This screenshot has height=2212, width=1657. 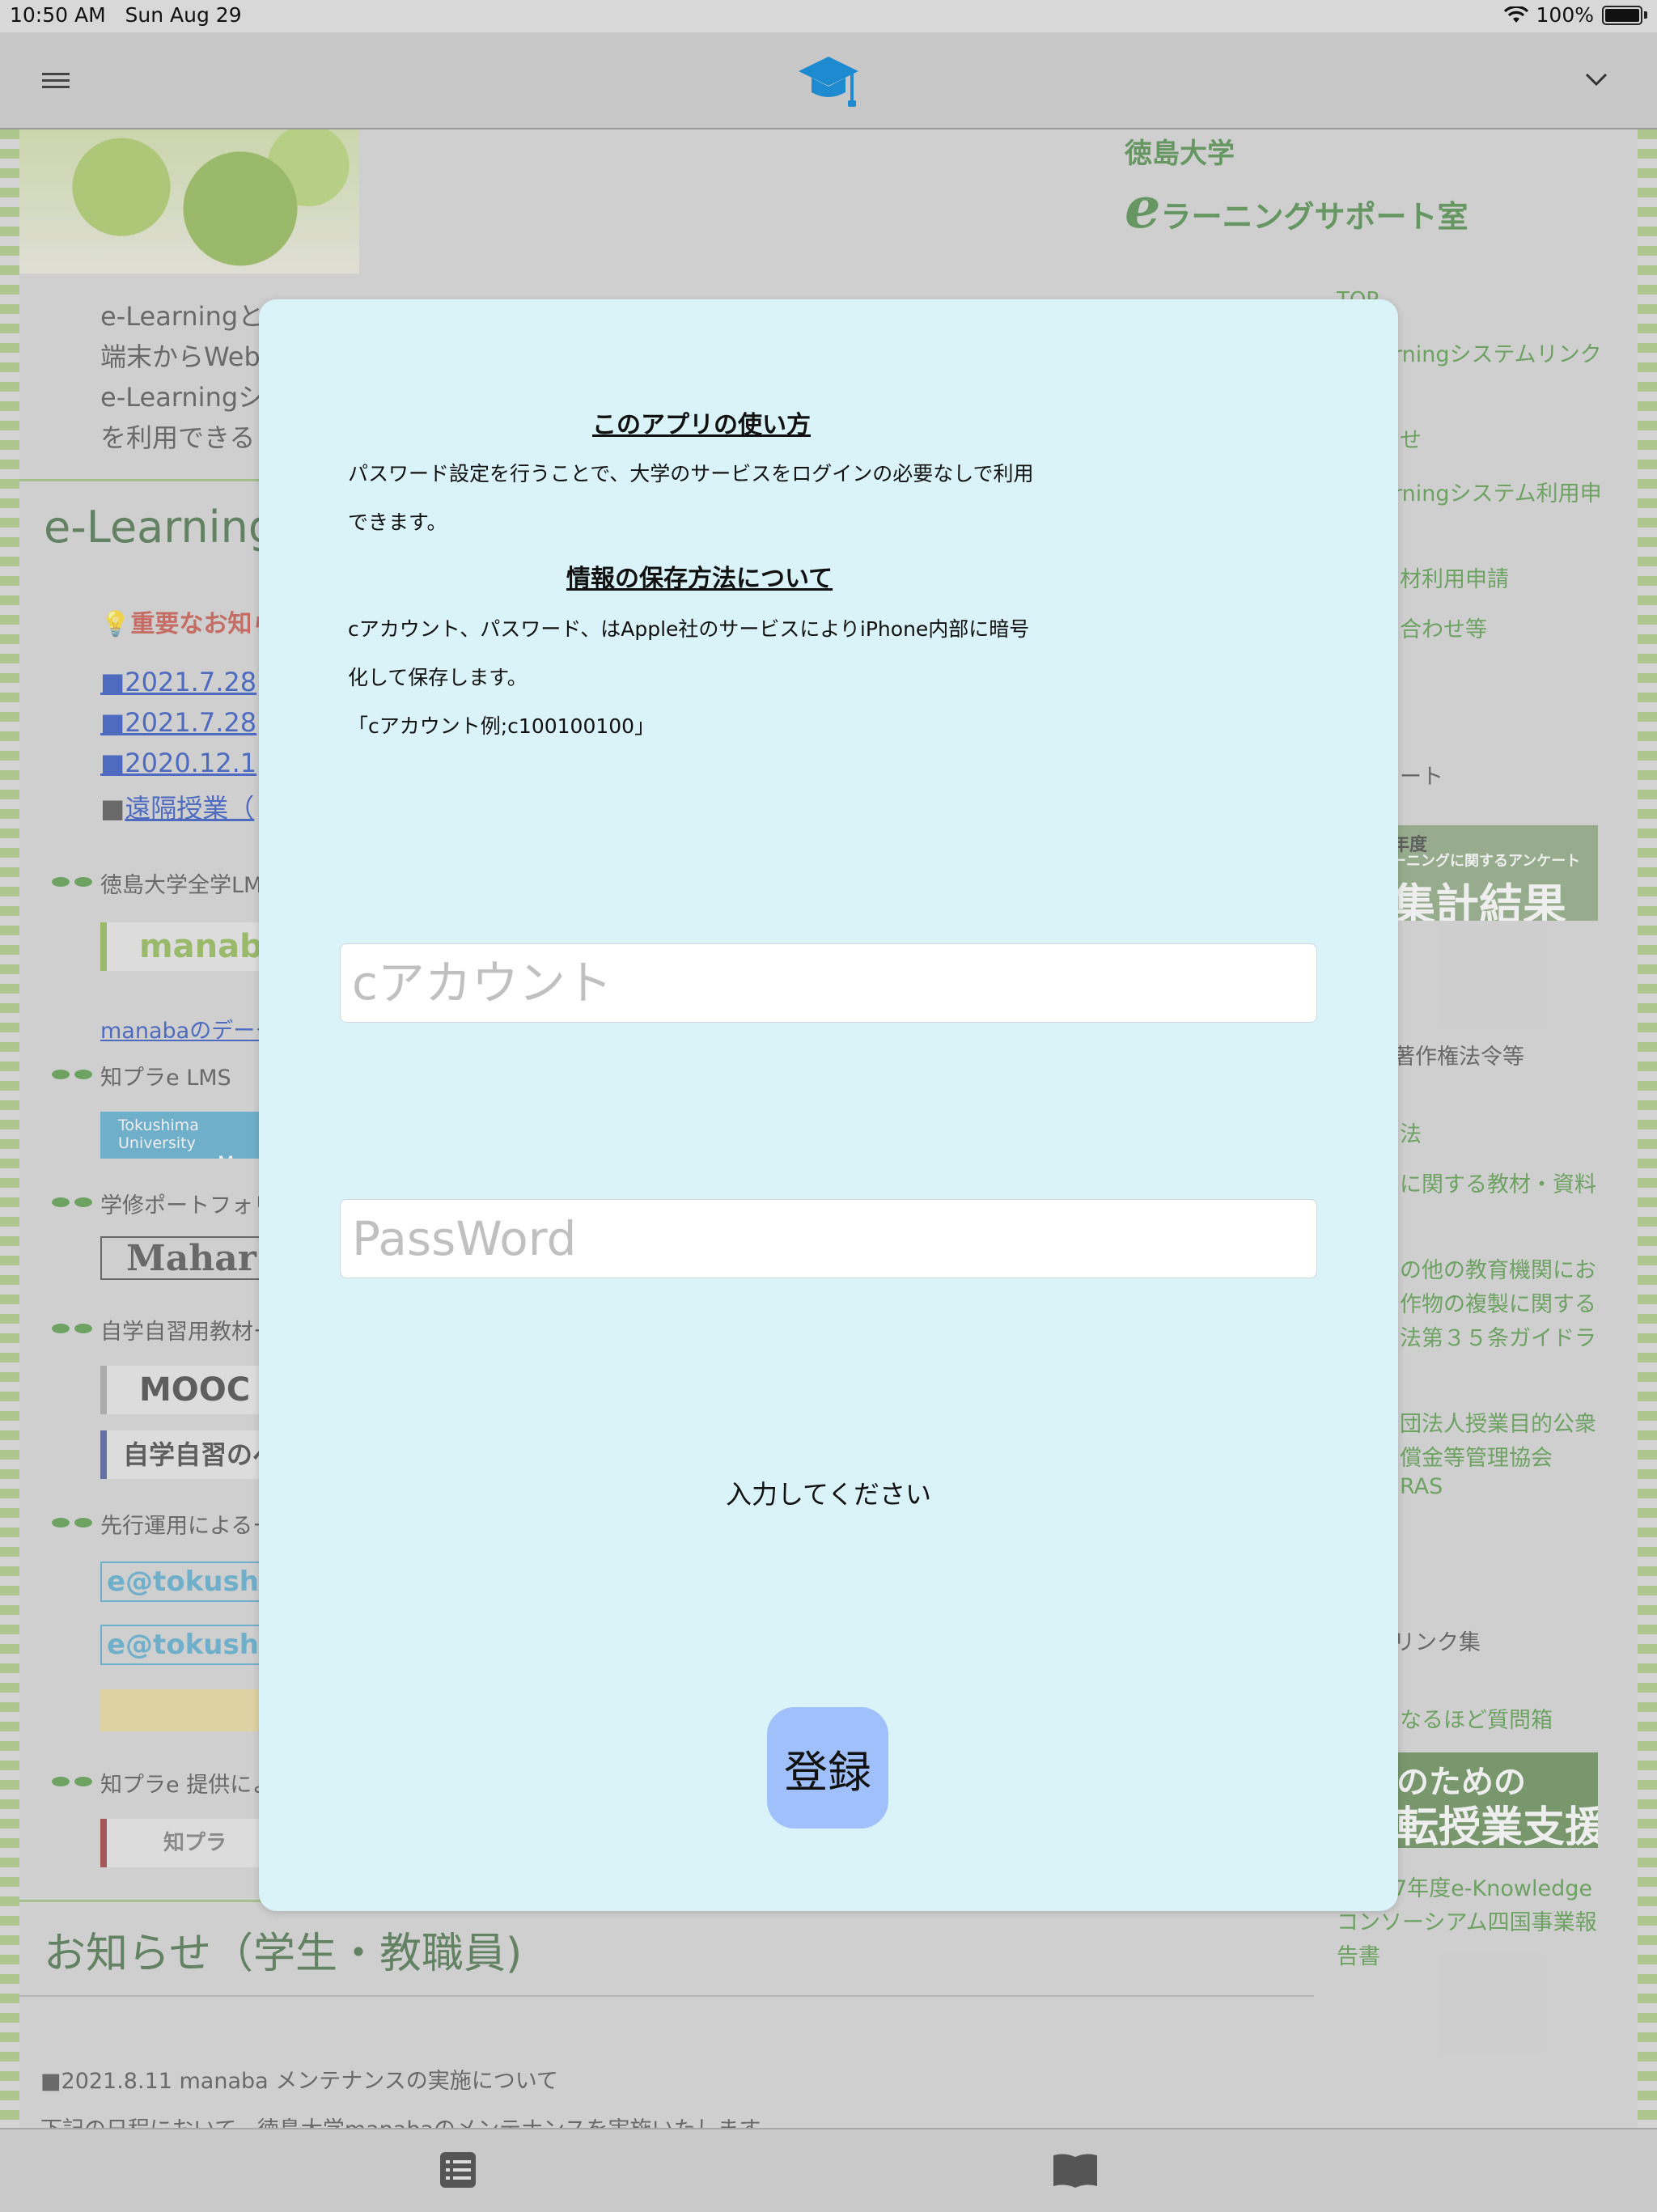 I want to click on account-input, so click(x=828, y=983).